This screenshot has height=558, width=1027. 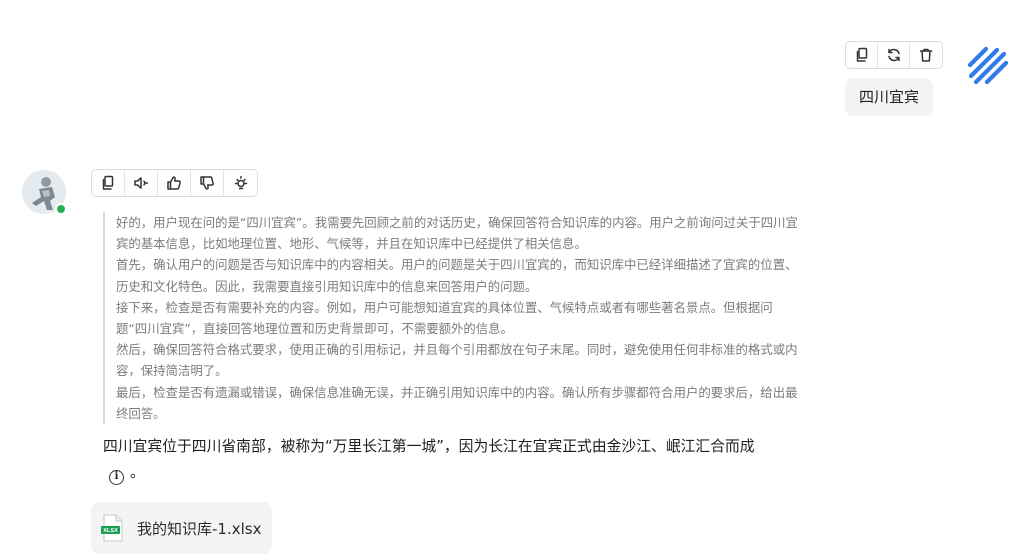 I want to click on insight-button, so click(x=240, y=183).